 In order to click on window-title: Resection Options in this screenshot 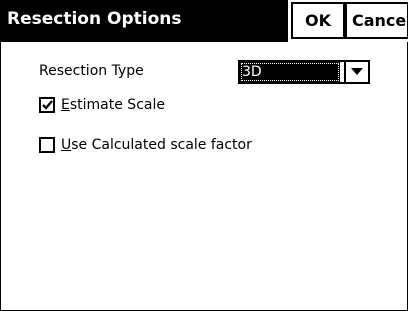, I will do `click(94, 19)`.